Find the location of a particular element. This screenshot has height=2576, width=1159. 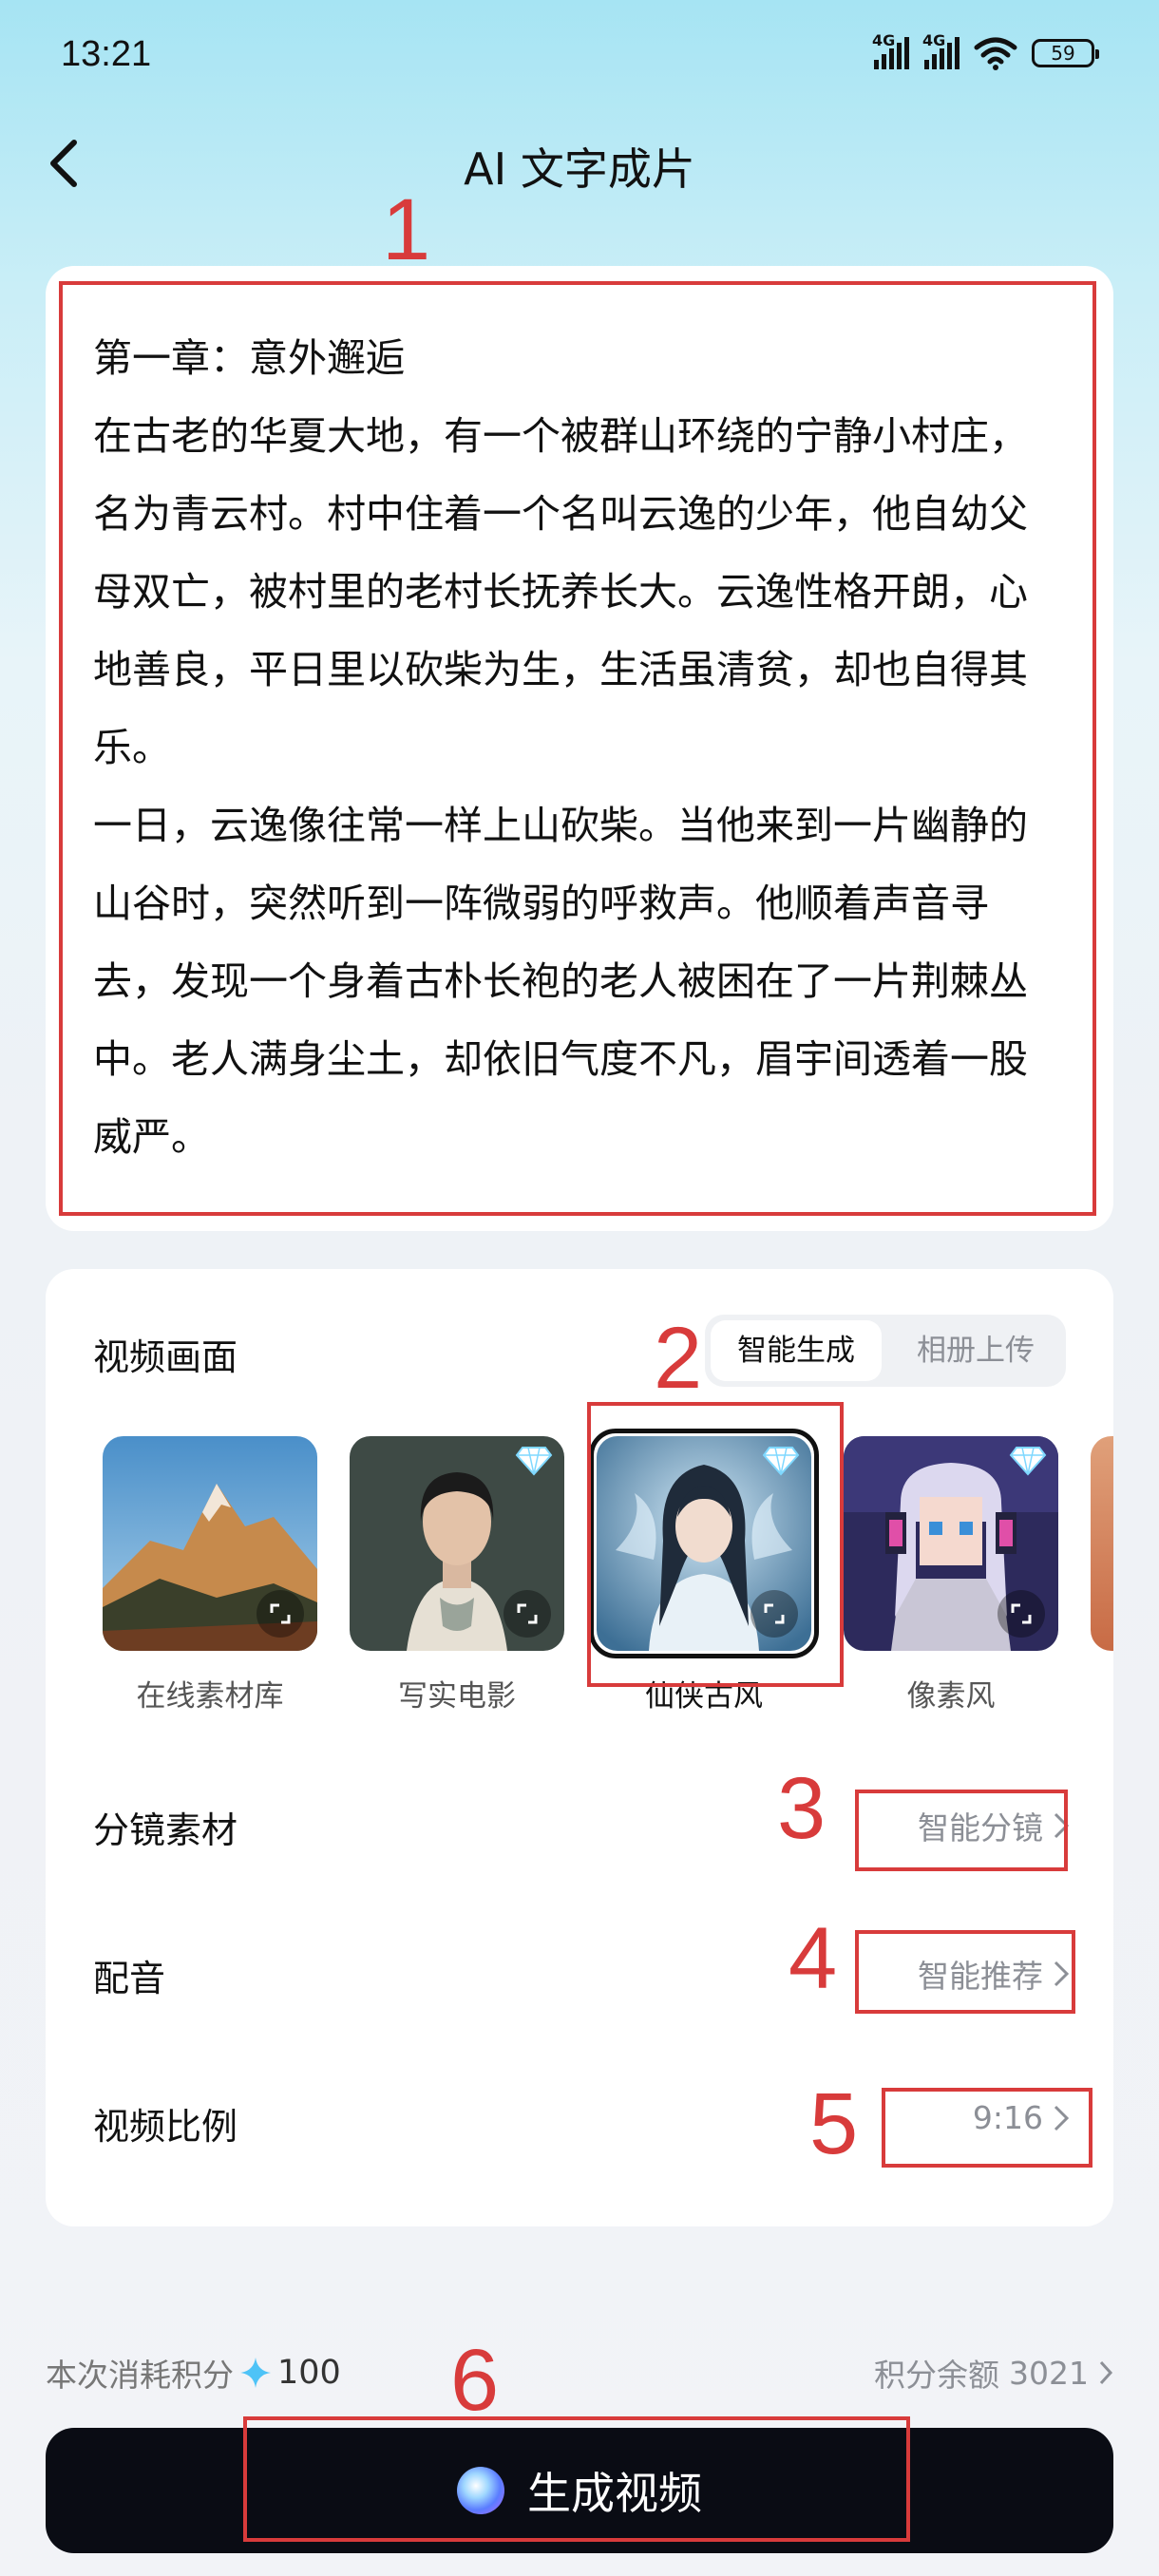

video-frame-label: 视频画面 is located at coordinates (165, 1357).